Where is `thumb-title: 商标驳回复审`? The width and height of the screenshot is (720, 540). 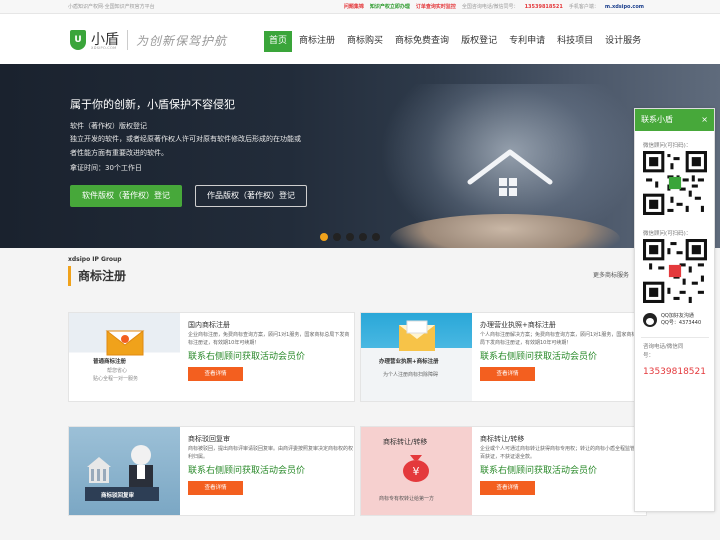
thumb-title: 商标驳回复审 is located at coordinates (118, 496).